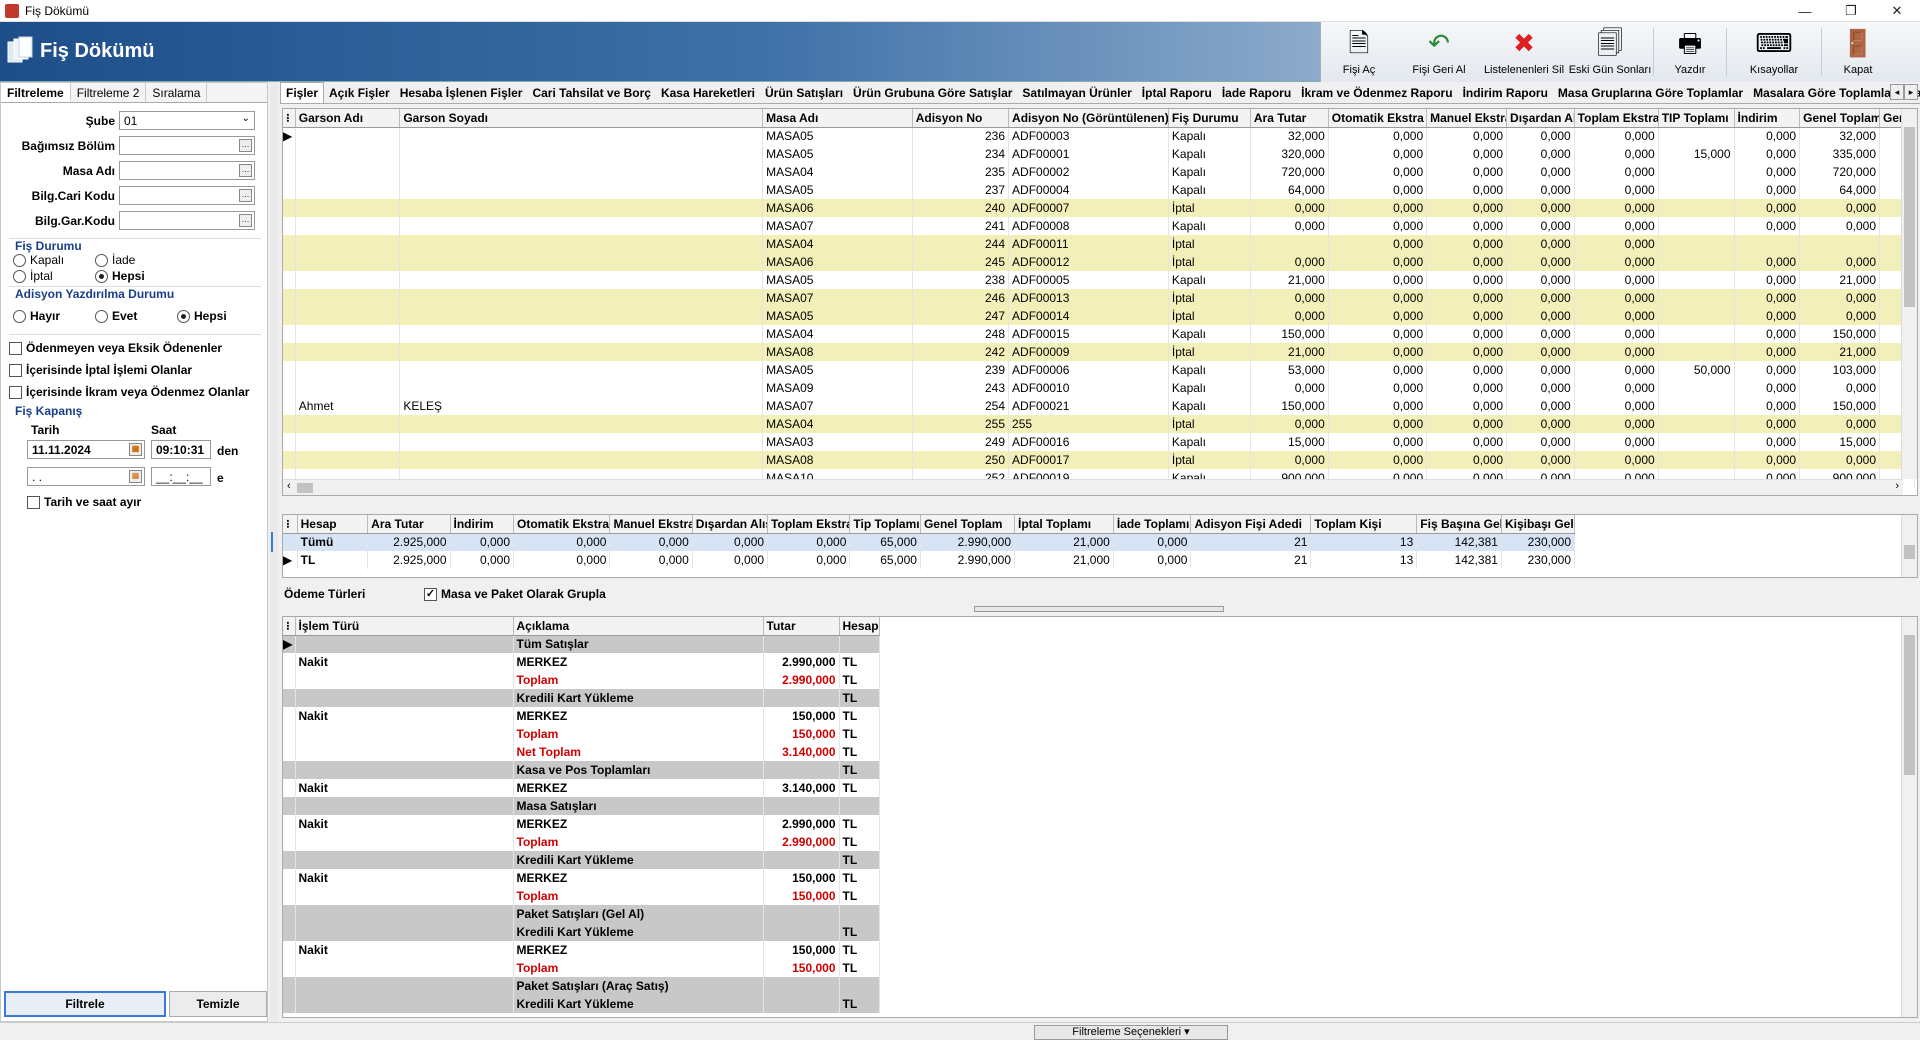 The image size is (1920, 1040). I want to click on column-header: Garson Adı, so click(348, 118).